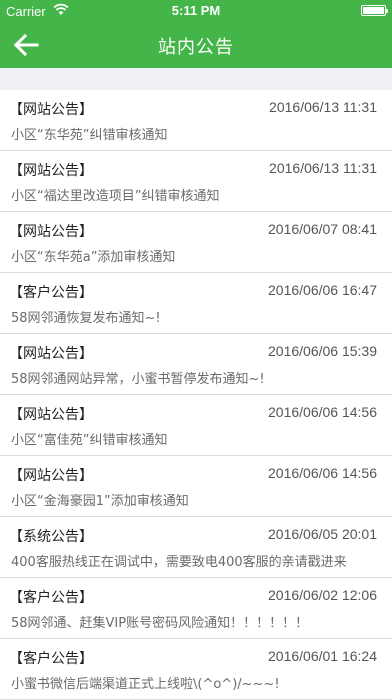  I want to click on notice-content: 58网邻通、赶集VIP账号密码风险通知！！！！！！, so click(160, 623).